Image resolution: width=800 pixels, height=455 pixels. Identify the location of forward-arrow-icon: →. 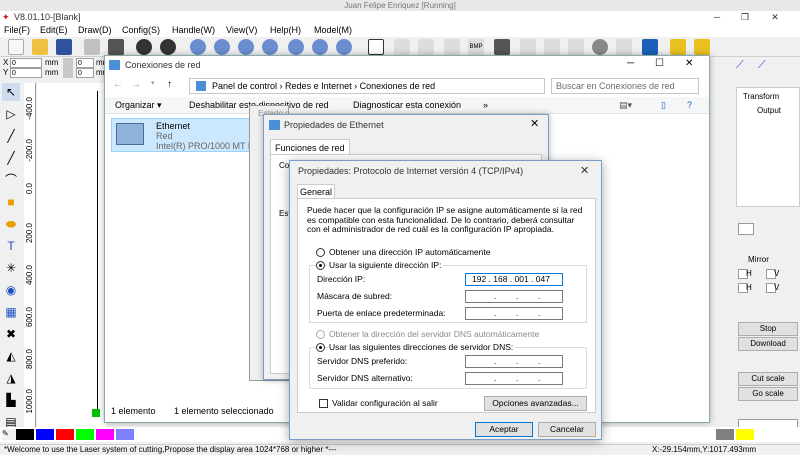
(136, 84).